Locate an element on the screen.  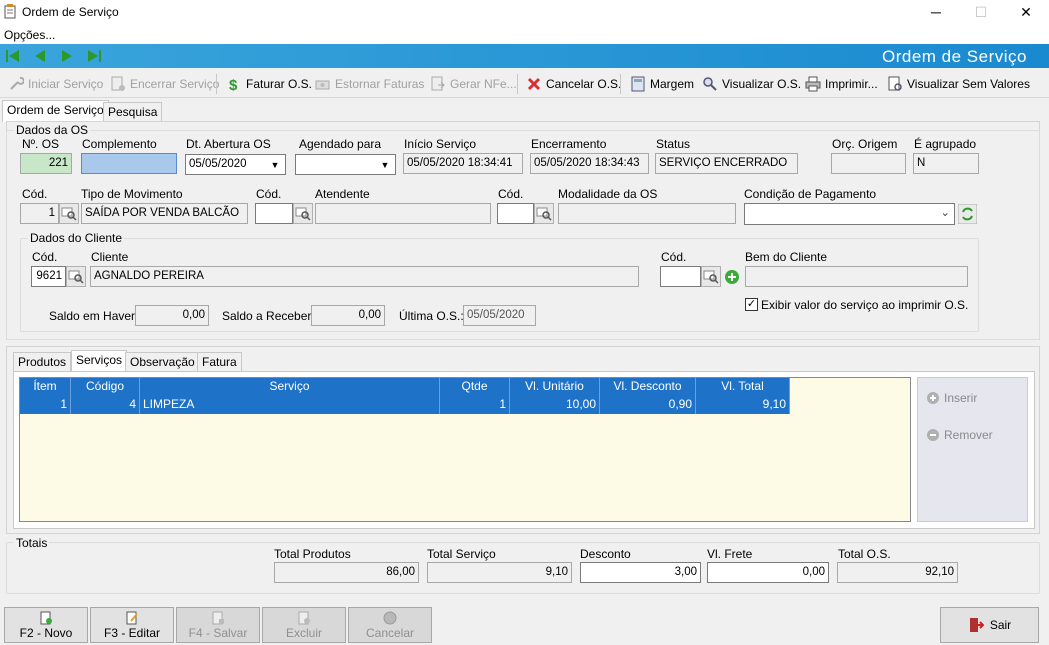
magnifier-icon is located at coordinates (710, 84).